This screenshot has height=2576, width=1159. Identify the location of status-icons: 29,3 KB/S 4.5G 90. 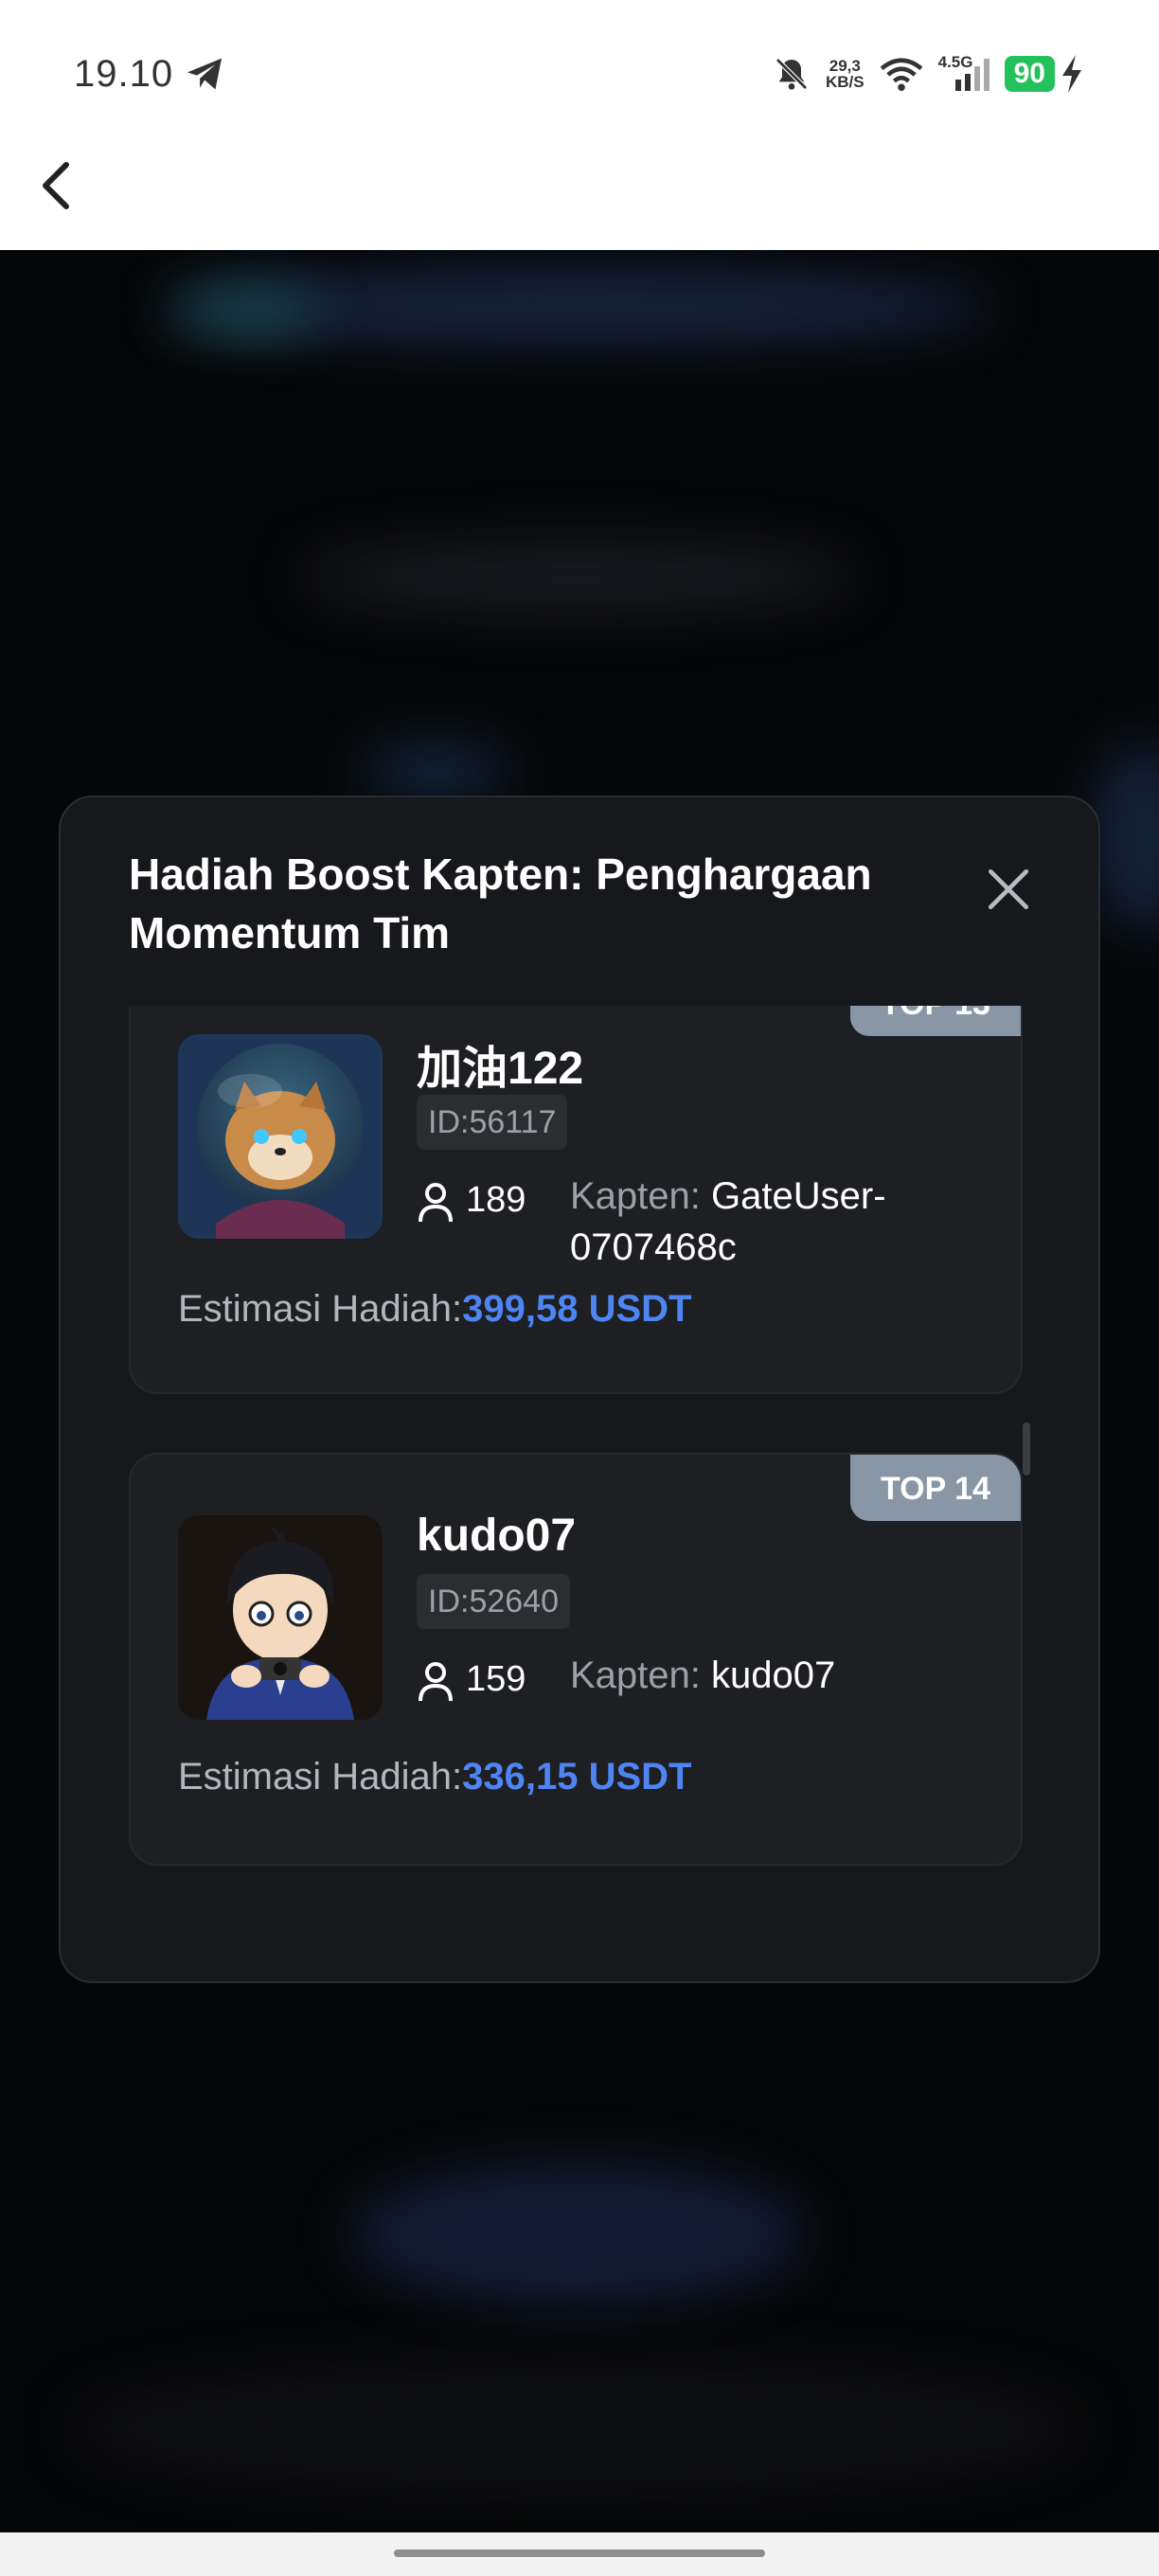
(928, 74).